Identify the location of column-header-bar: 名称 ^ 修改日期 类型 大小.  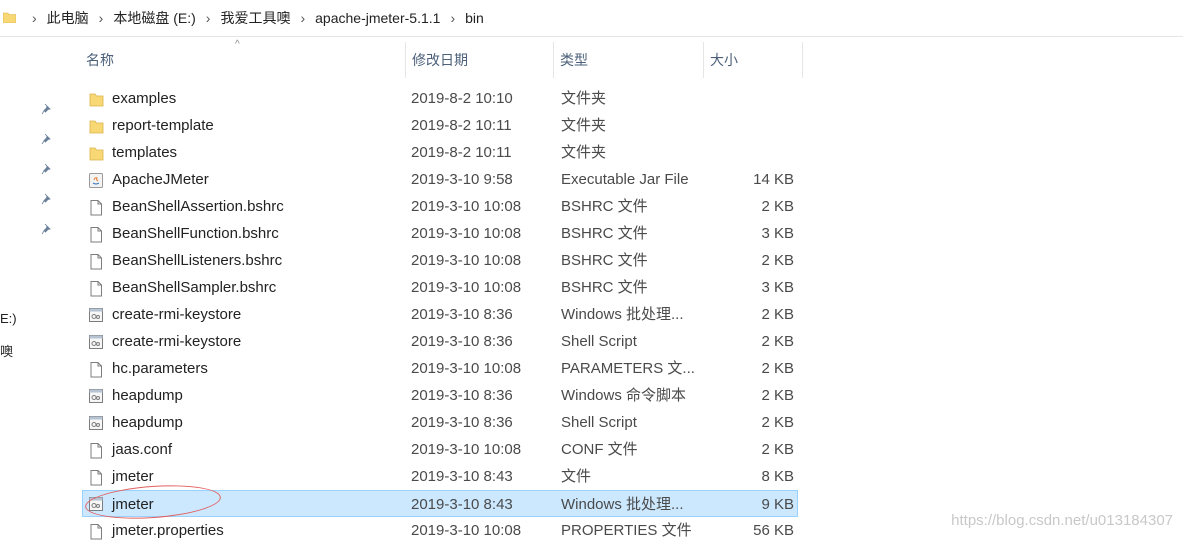
(441, 58).